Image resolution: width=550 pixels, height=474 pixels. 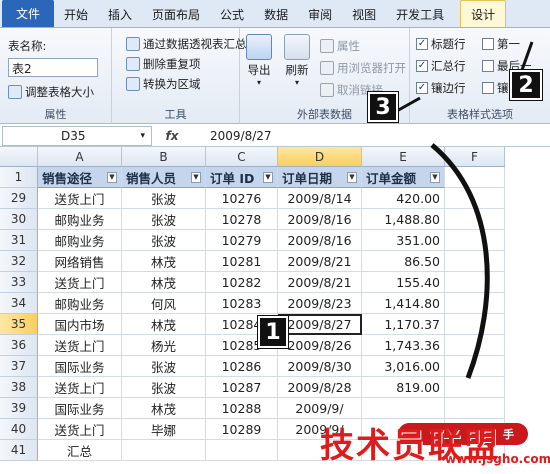 I want to click on banded-rows-checkbox: ✓, so click(x=422, y=88).